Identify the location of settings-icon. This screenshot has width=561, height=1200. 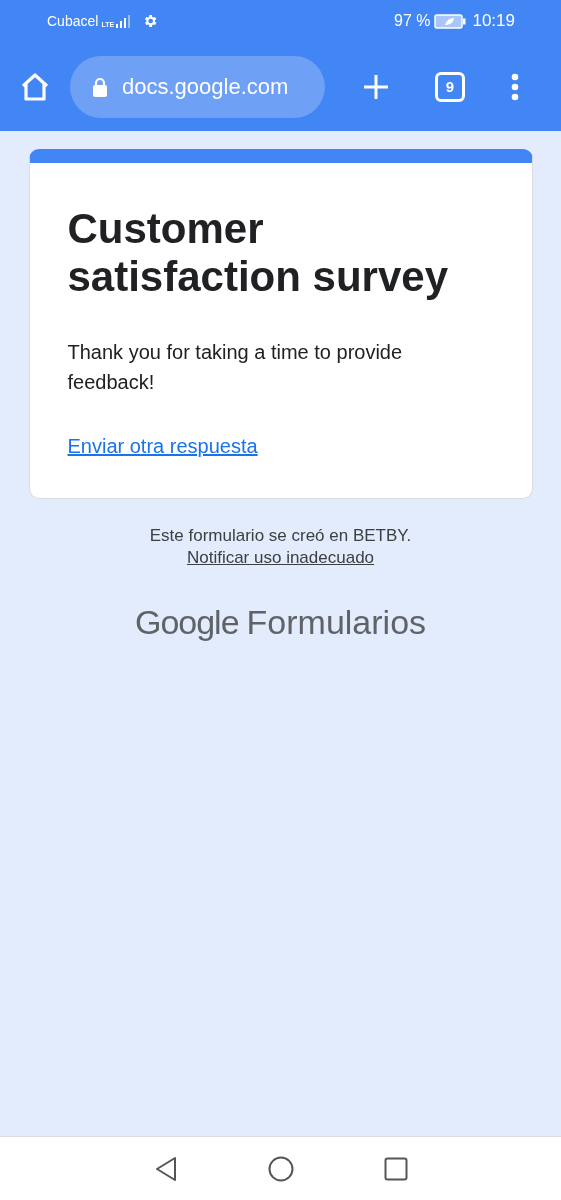
(150, 21).